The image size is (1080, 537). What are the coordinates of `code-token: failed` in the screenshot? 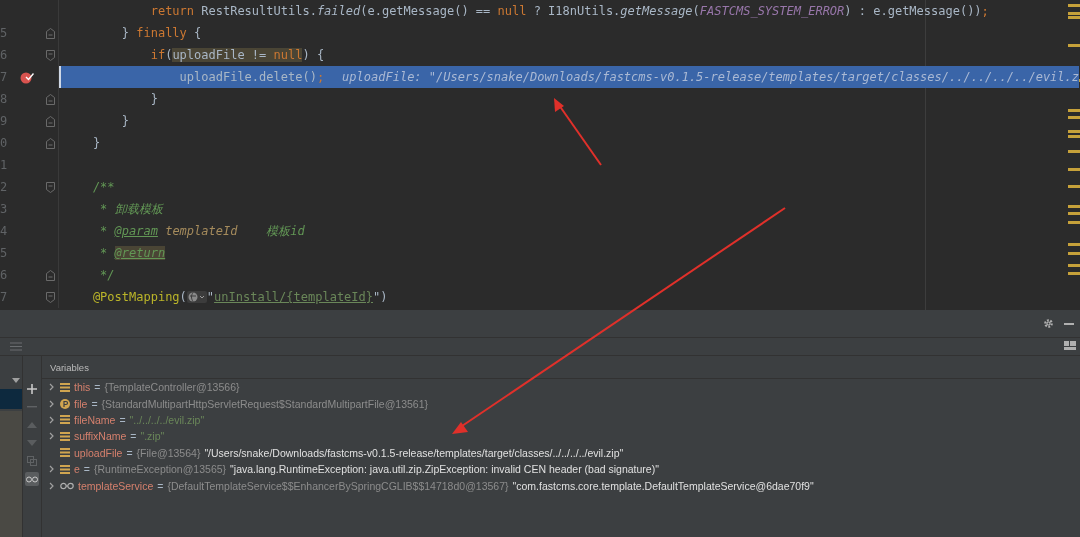 It's located at (338, 11).